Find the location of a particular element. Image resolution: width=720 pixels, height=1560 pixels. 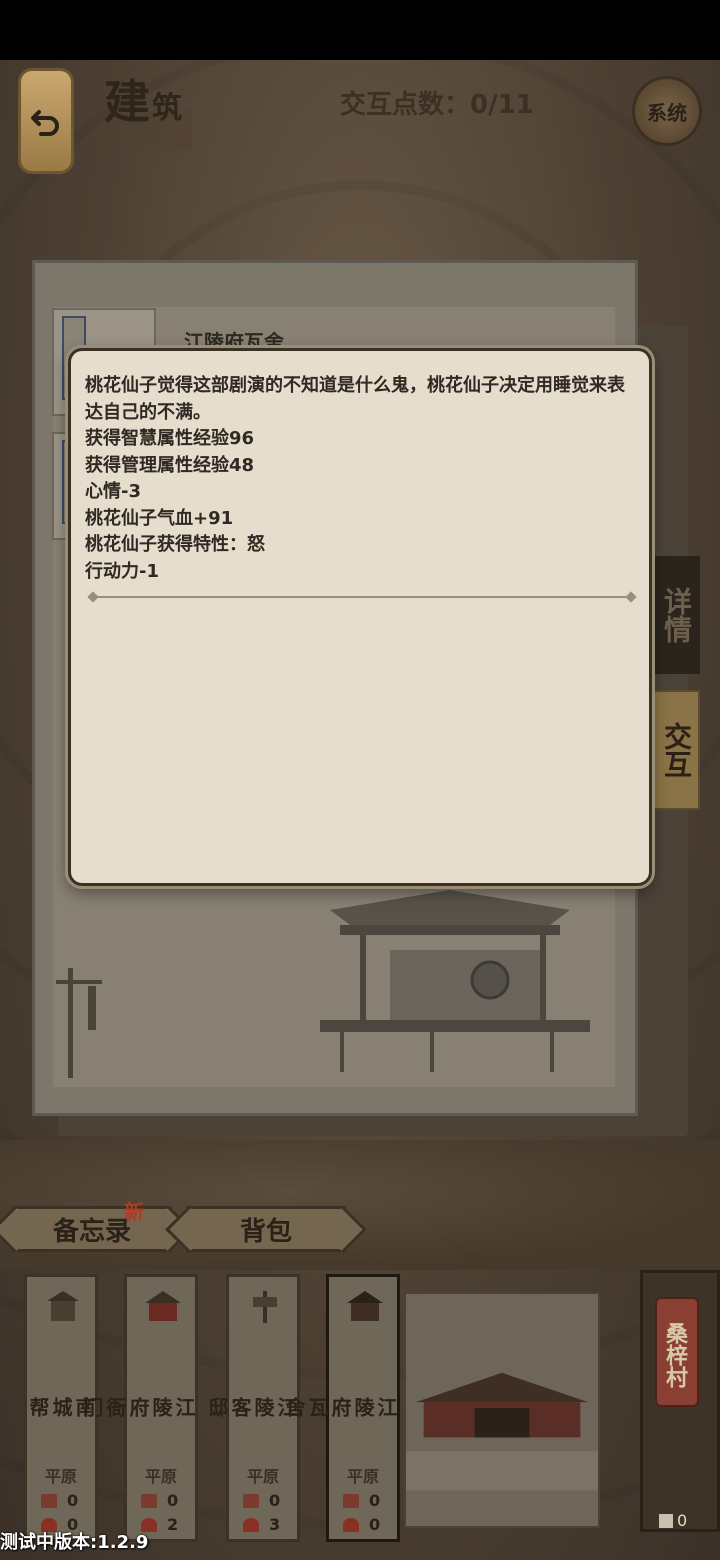

bag-button: 背包 is located at coordinates (266, 1229).